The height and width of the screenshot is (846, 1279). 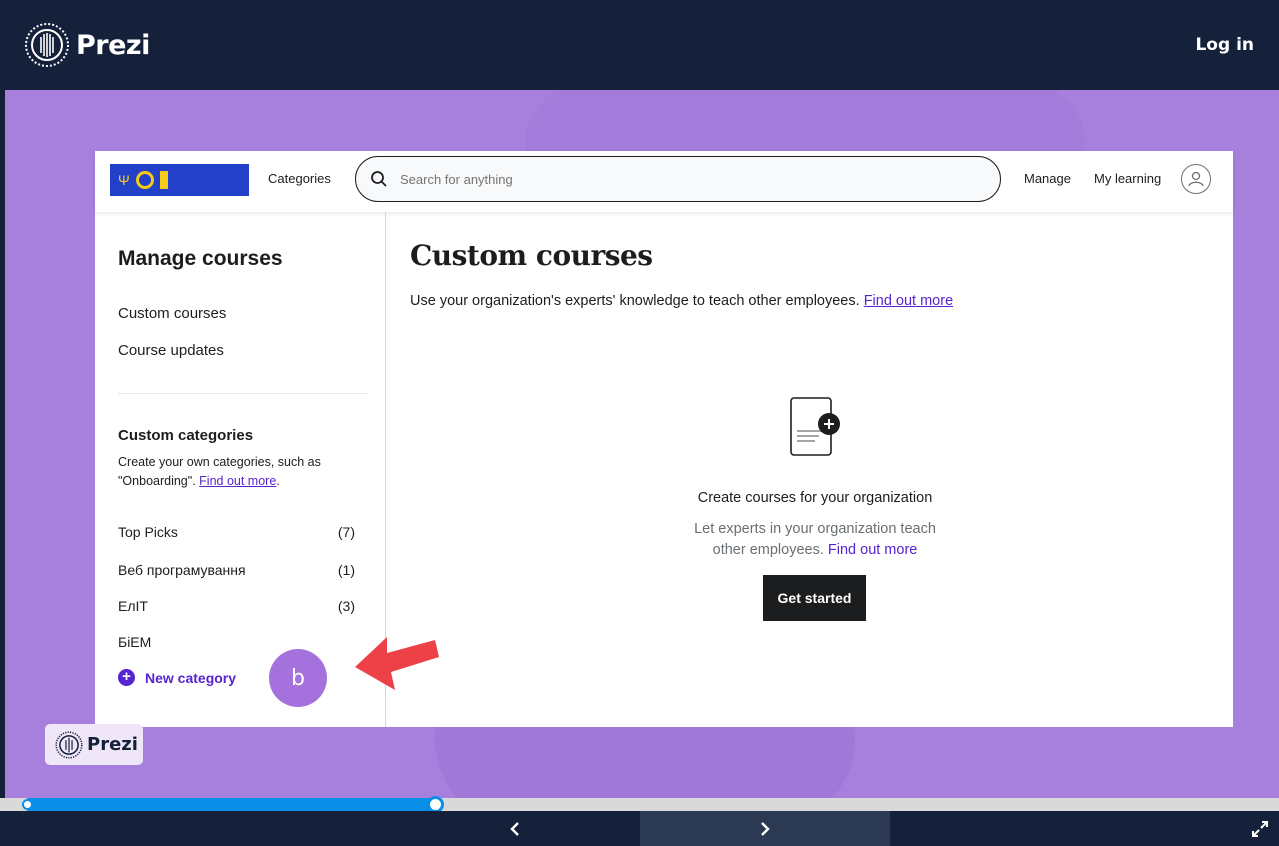 I want to click on progress-fill, so click(x=231, y=804).